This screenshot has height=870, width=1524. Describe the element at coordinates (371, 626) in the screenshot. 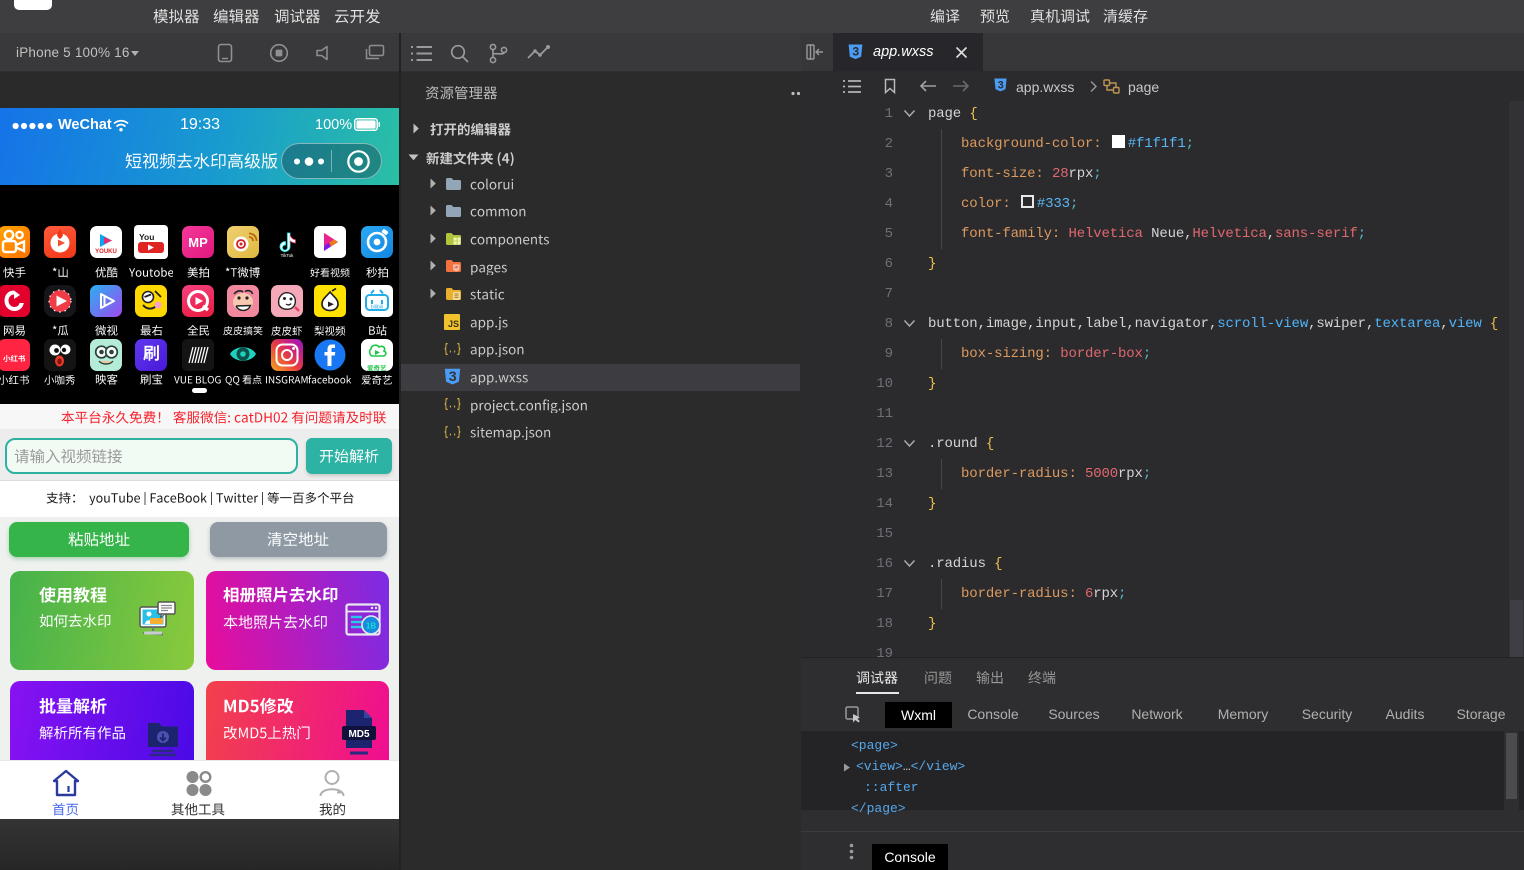

I see `svg-text: 1B` at that location.